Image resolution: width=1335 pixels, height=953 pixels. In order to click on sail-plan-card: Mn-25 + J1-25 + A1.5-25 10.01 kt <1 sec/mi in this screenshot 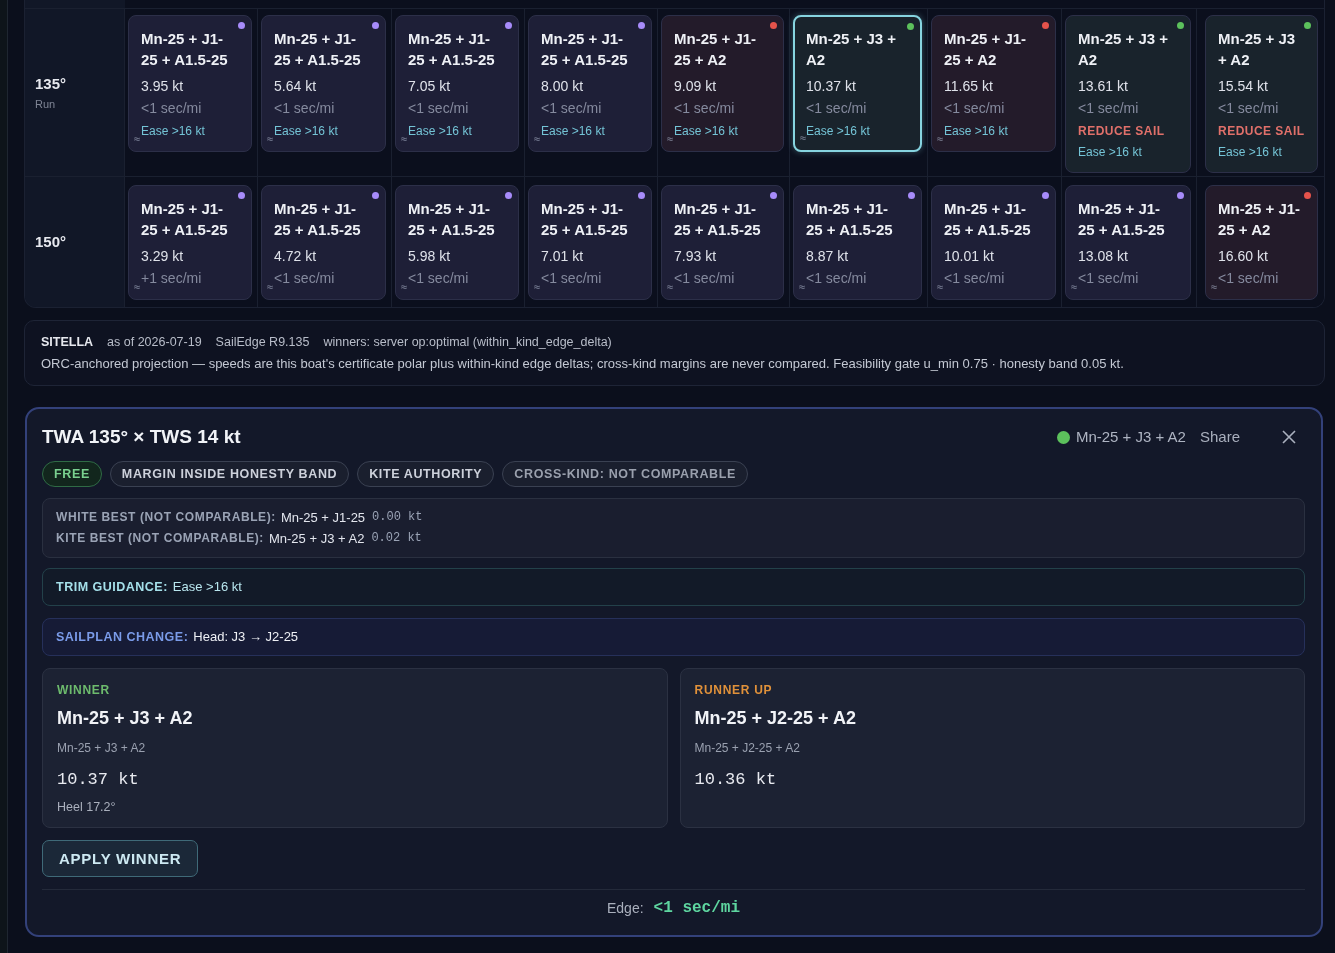, I will do `click(993, 242)`.